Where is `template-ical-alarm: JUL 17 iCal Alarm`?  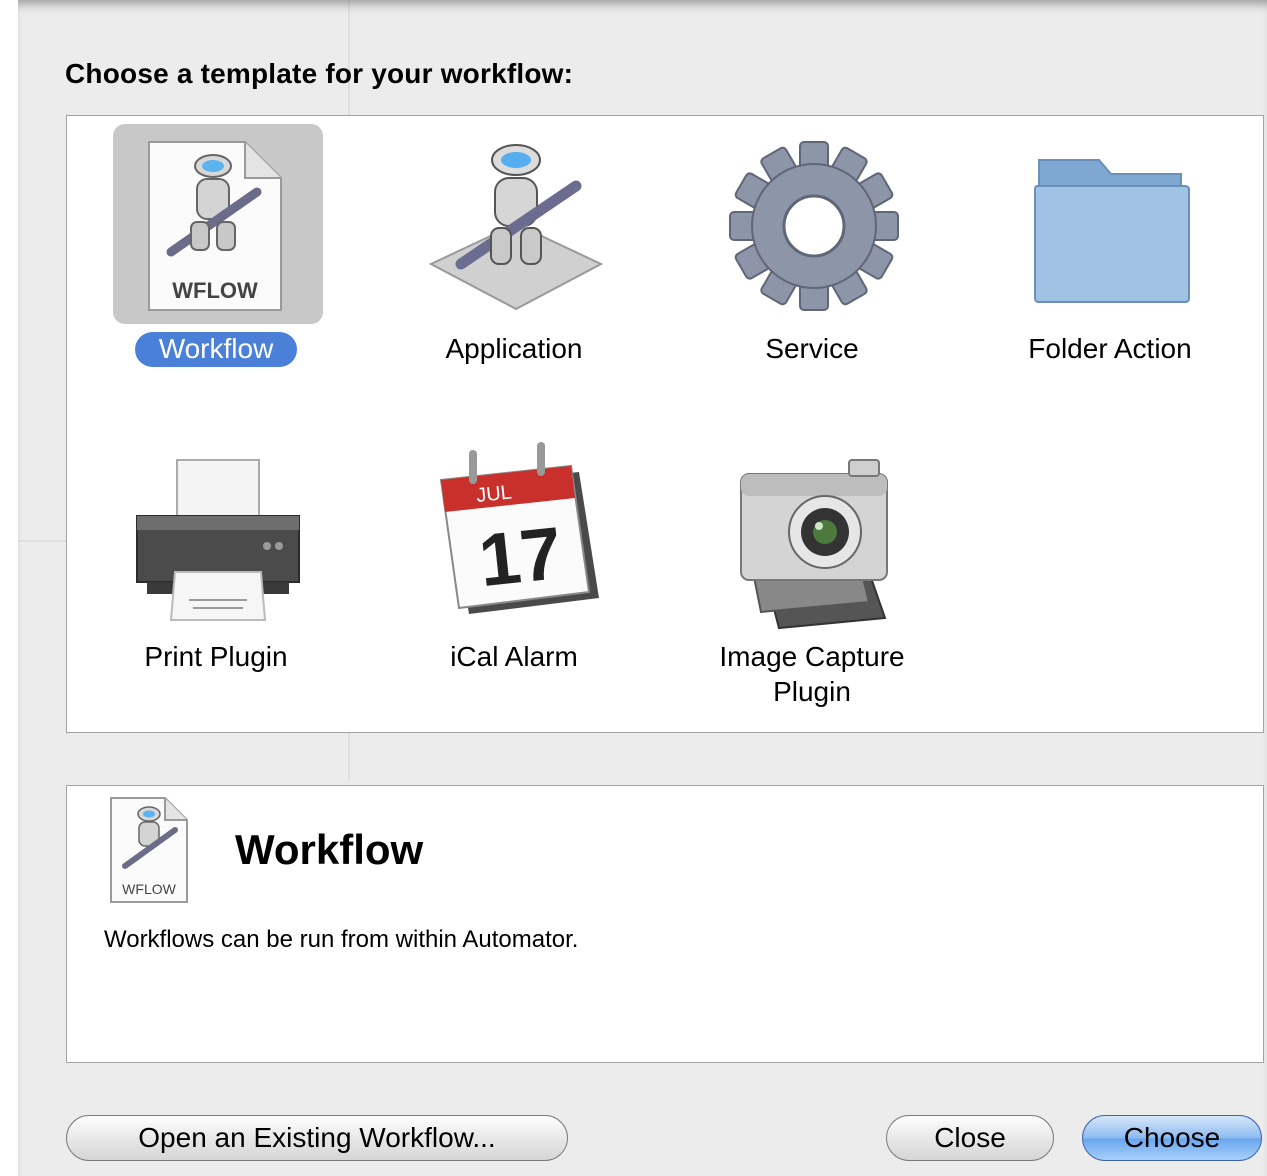
template-ical-alarm: JUL 17 iCal Alarm is located at coordinates (514, 559).